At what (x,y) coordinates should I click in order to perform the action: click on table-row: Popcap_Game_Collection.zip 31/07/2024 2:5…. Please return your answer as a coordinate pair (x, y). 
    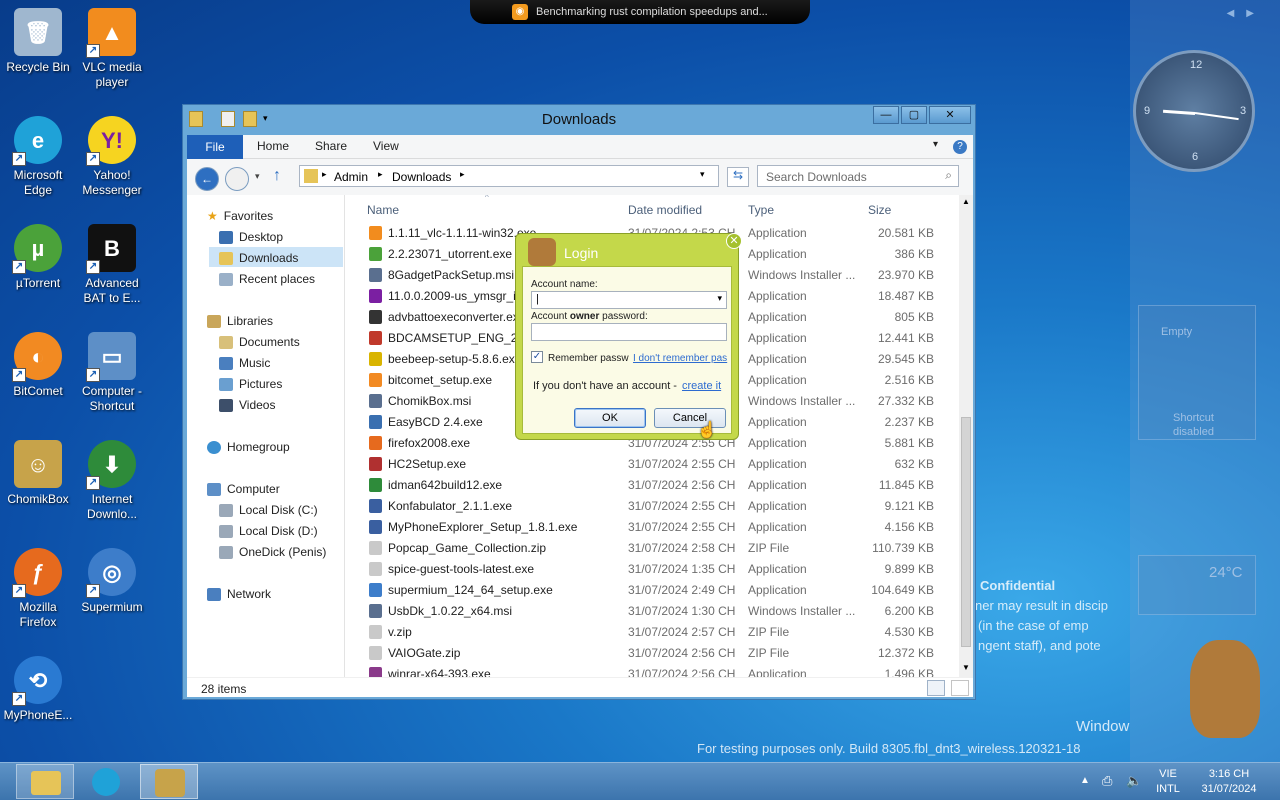
    Looking at the image, I should click on (655, 548).